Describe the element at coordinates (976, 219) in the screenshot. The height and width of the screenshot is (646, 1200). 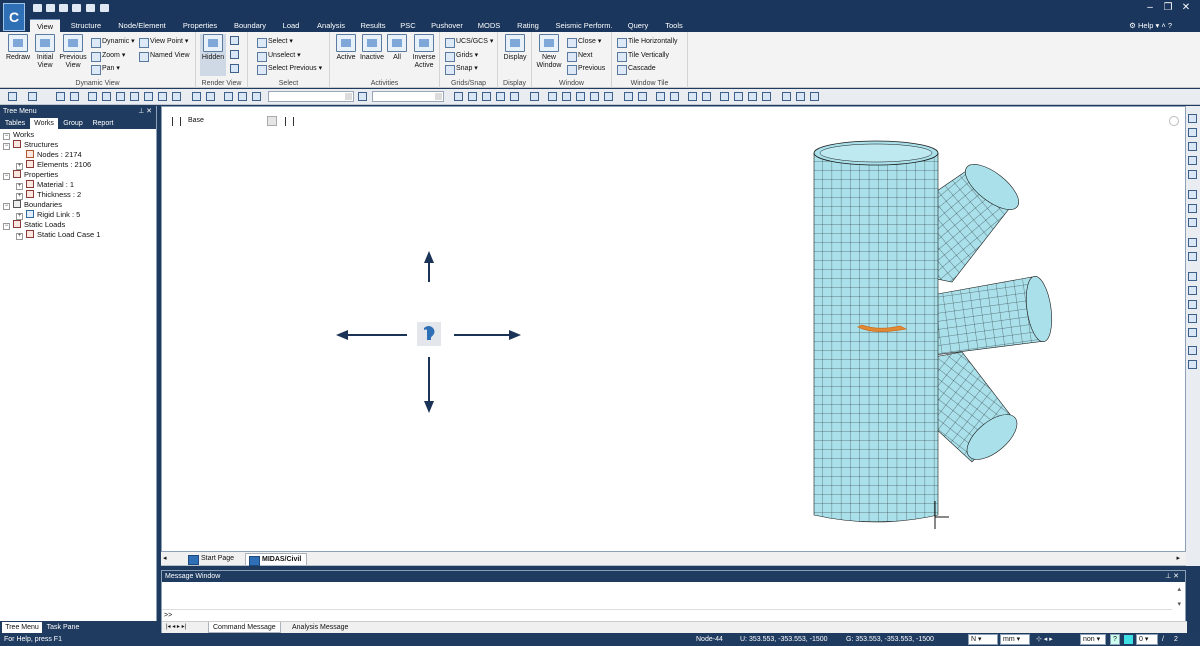
I see `pipe-branch-upper` at that location.